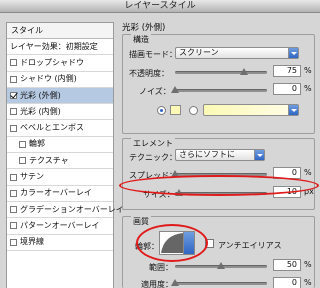 The image size is (320, 288). Describe the element at coordinates (308, 172) in the screenshot. I see `spread-unit: %` at that location.